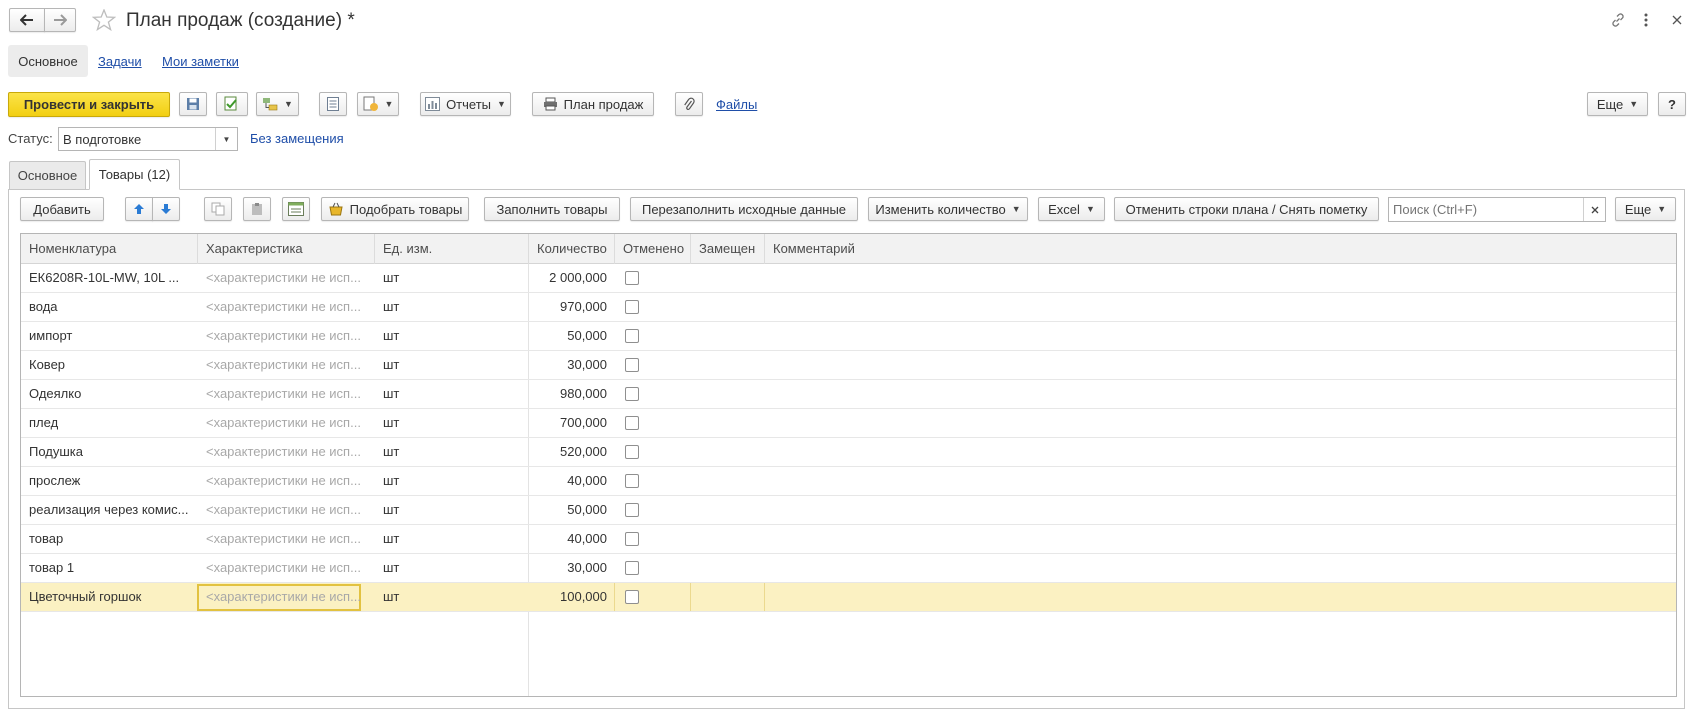  Describe the element at coordinates (465, 104) in the screenshot. I see `reports-button: Отчеты ▼` at that location.